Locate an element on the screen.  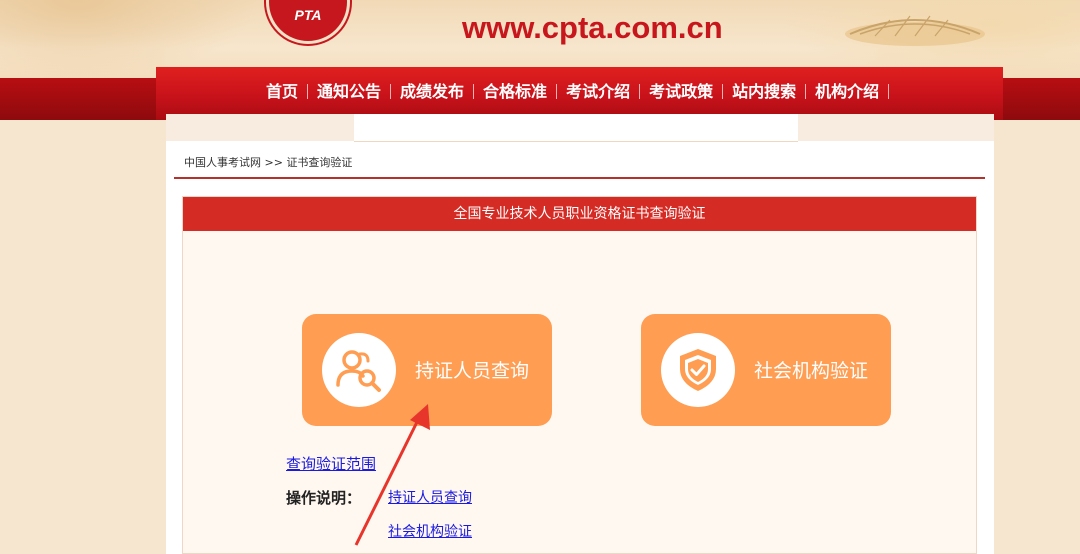
main-nav: 首页 通知公告 成绩发布 合格标准 考试介绍 考试政策 站内搜索 机构介绍 is located at coordinates (579, 93).